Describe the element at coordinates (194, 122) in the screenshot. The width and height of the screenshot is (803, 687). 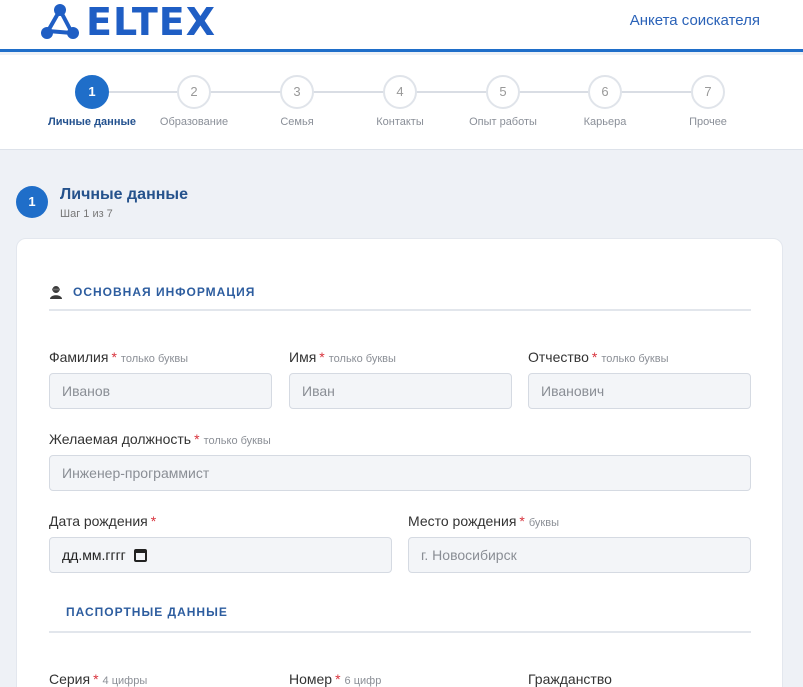
I see `step-label: Образование` at that location.